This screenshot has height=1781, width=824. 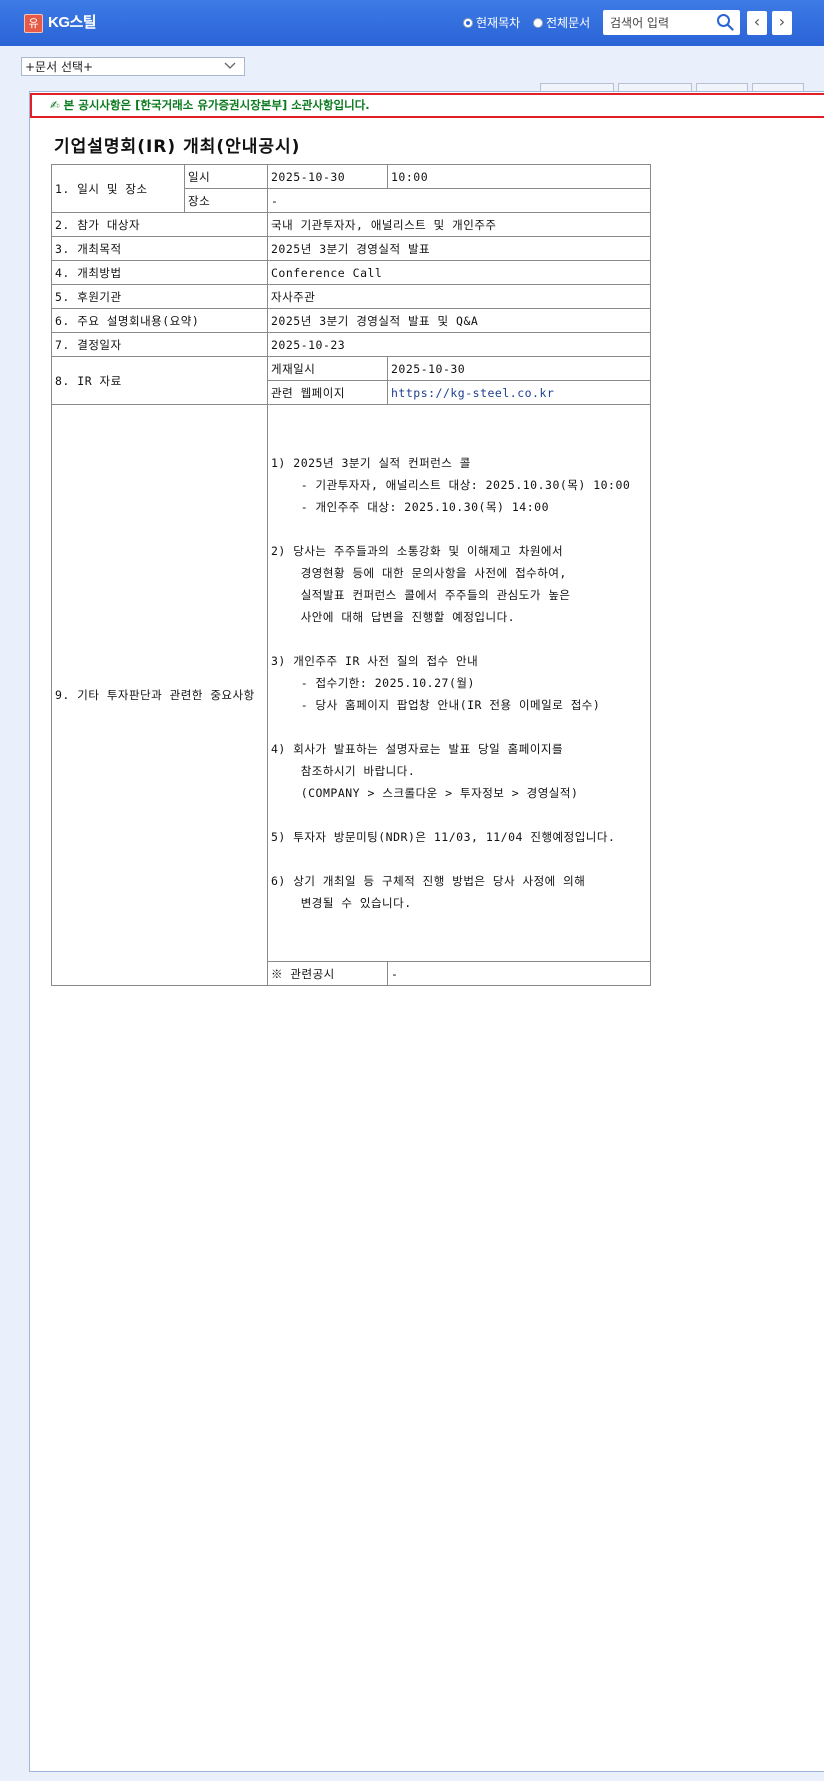 I want to click on table-row: 6. 주요 설명회내용(요약) 2025년 3분기 경영실적 발표 및 Q&A, so click(x=351, y=320).